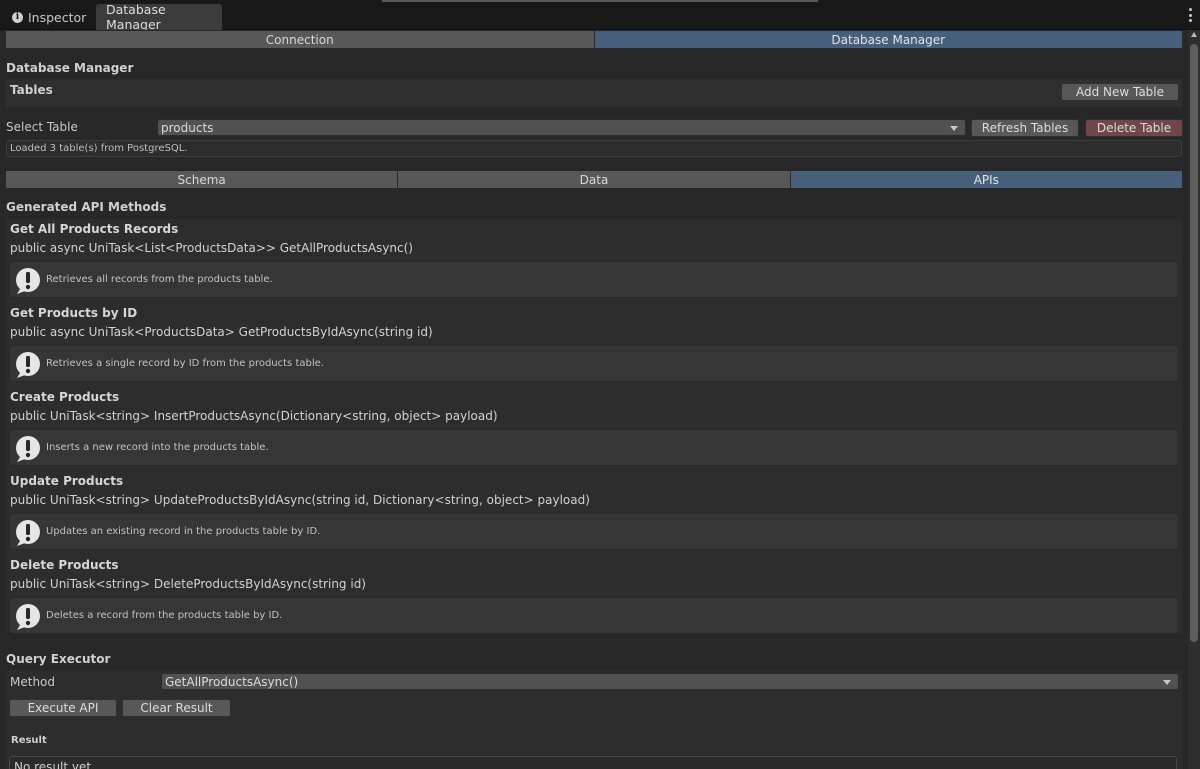 The height and width of the screenshot is (769, 1200). I want to click on scrollbar-thumb, so click(1194, 343).